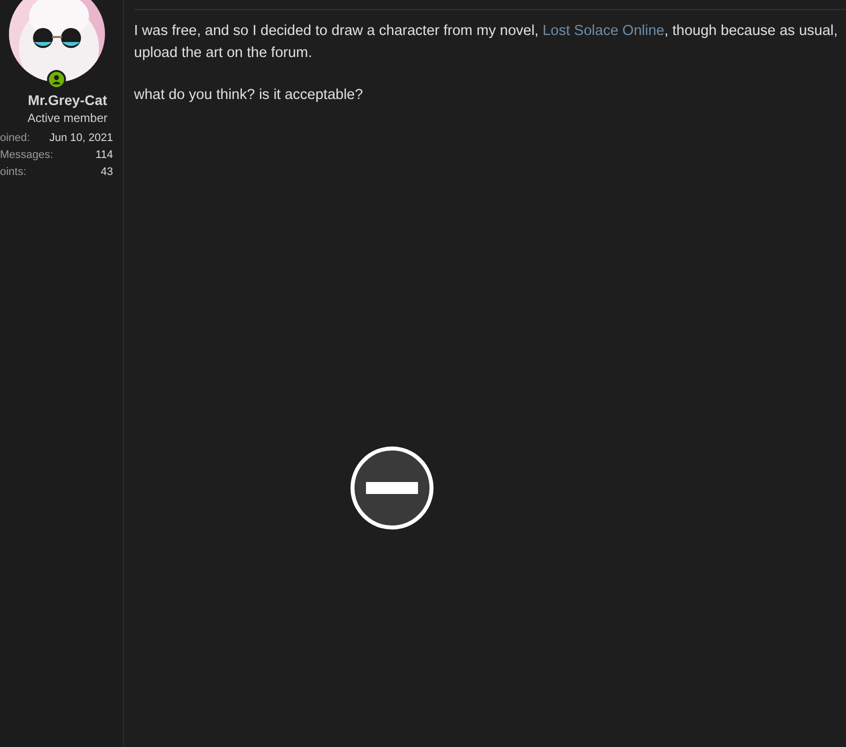 The height and width of the screenshot is (747, 846). I want to click on stat-value: 114, so click(104, 155).